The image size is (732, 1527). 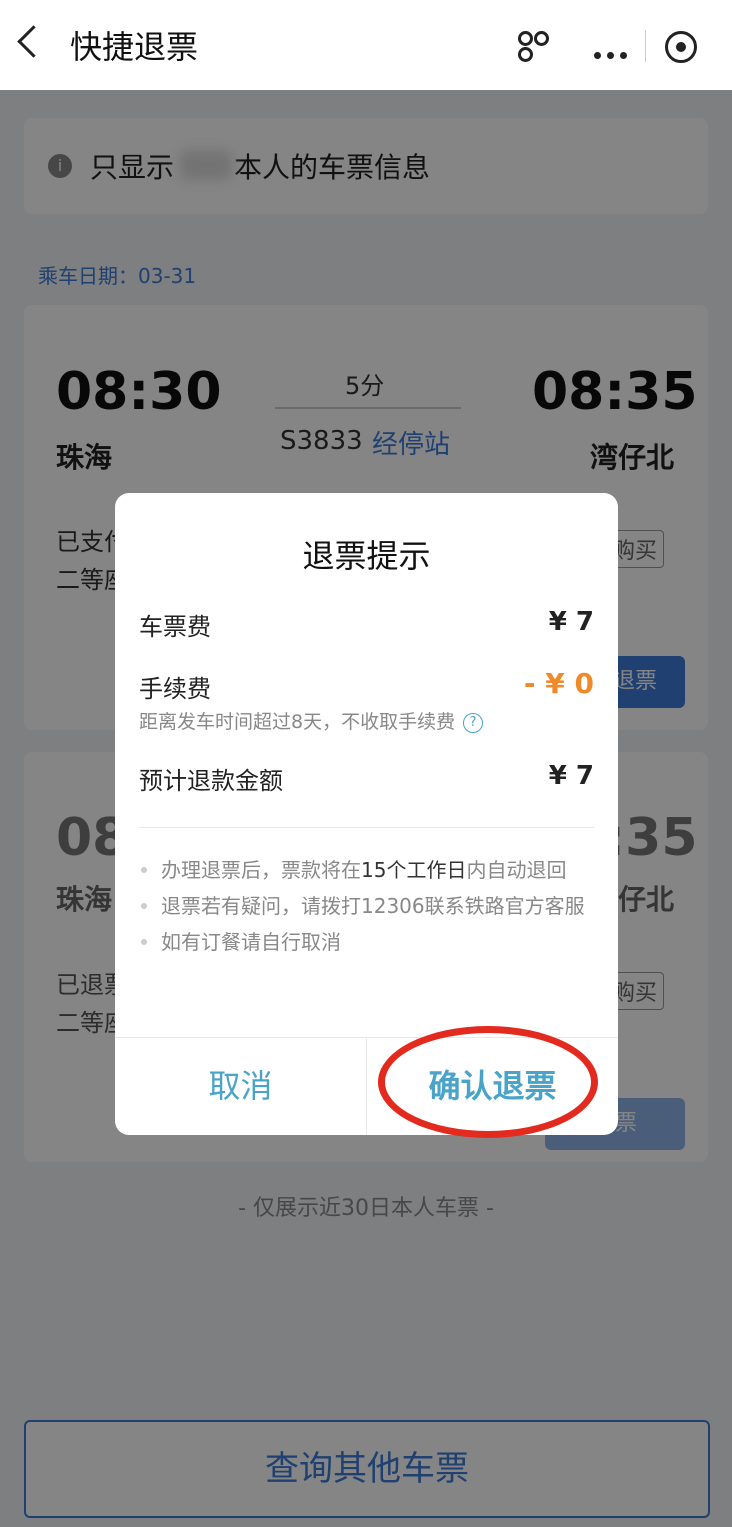 I want to click on note-item: 退票若有疑问，请拨打12306联系铁路官方客服, so click(x=369, y=906).